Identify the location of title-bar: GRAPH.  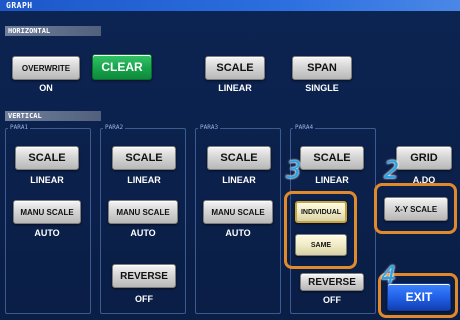
(230, 5).